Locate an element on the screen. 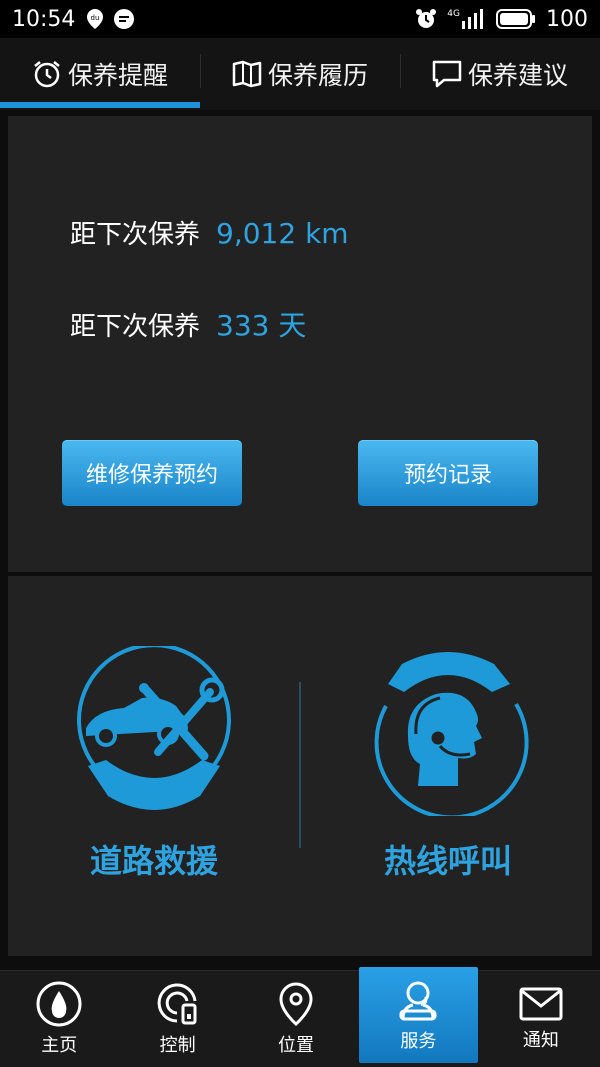 The image size is (600, 1067). appointment-button: 维修保养预约 is located at coordinates (152, 473).